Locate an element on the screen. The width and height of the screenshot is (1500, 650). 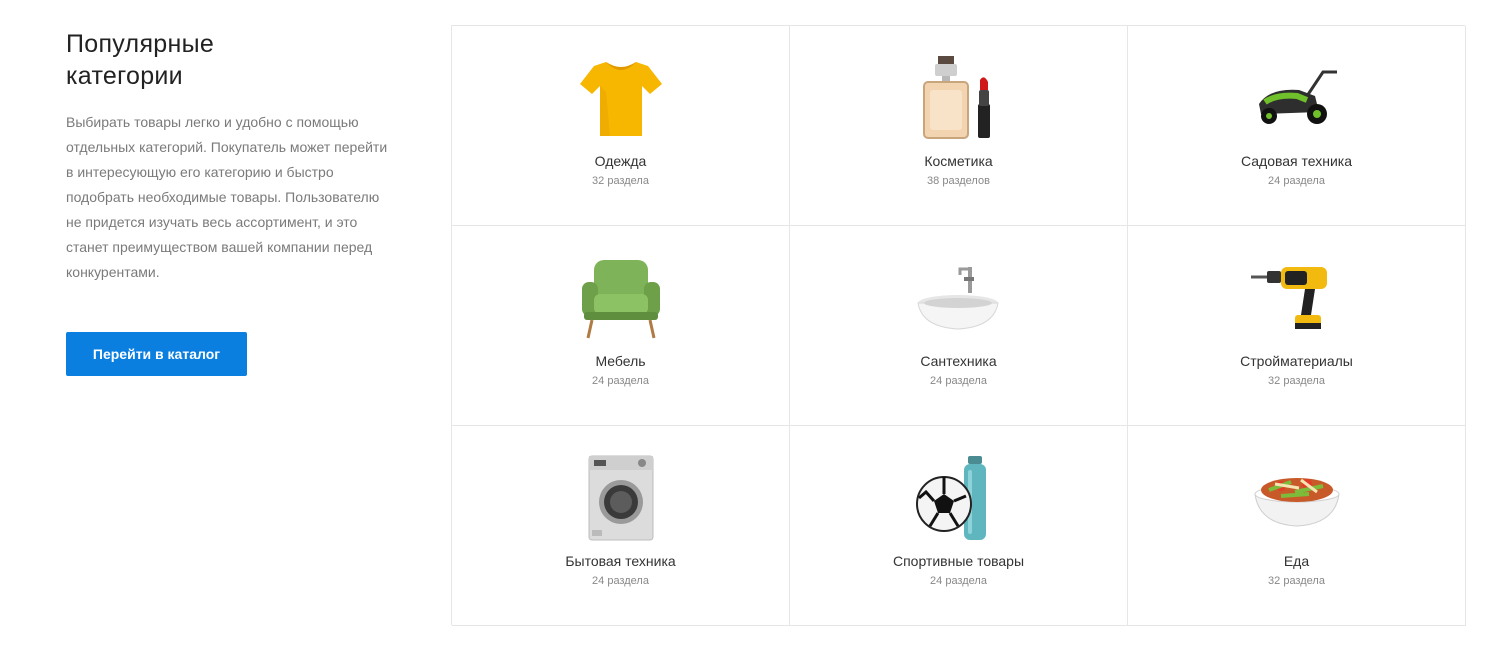
category-name: Еда is located at coordinates (1296, 561).